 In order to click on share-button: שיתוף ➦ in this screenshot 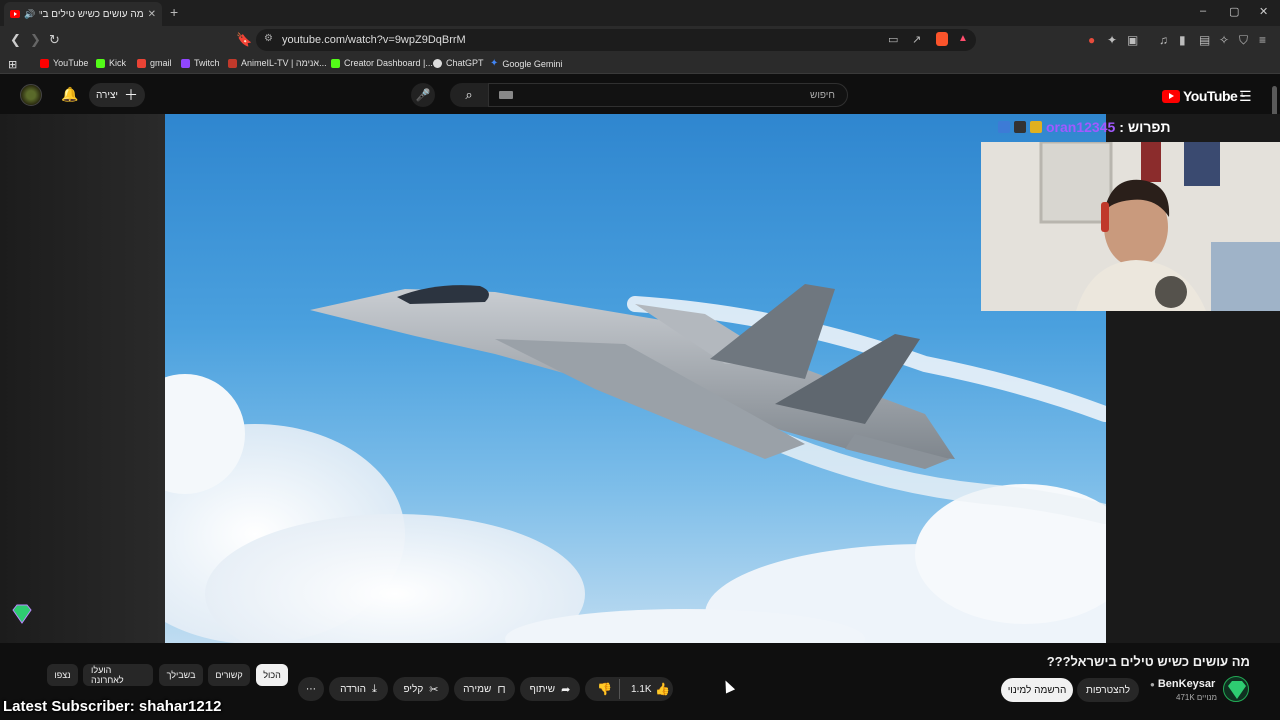, I will do `click(550, 689)`.